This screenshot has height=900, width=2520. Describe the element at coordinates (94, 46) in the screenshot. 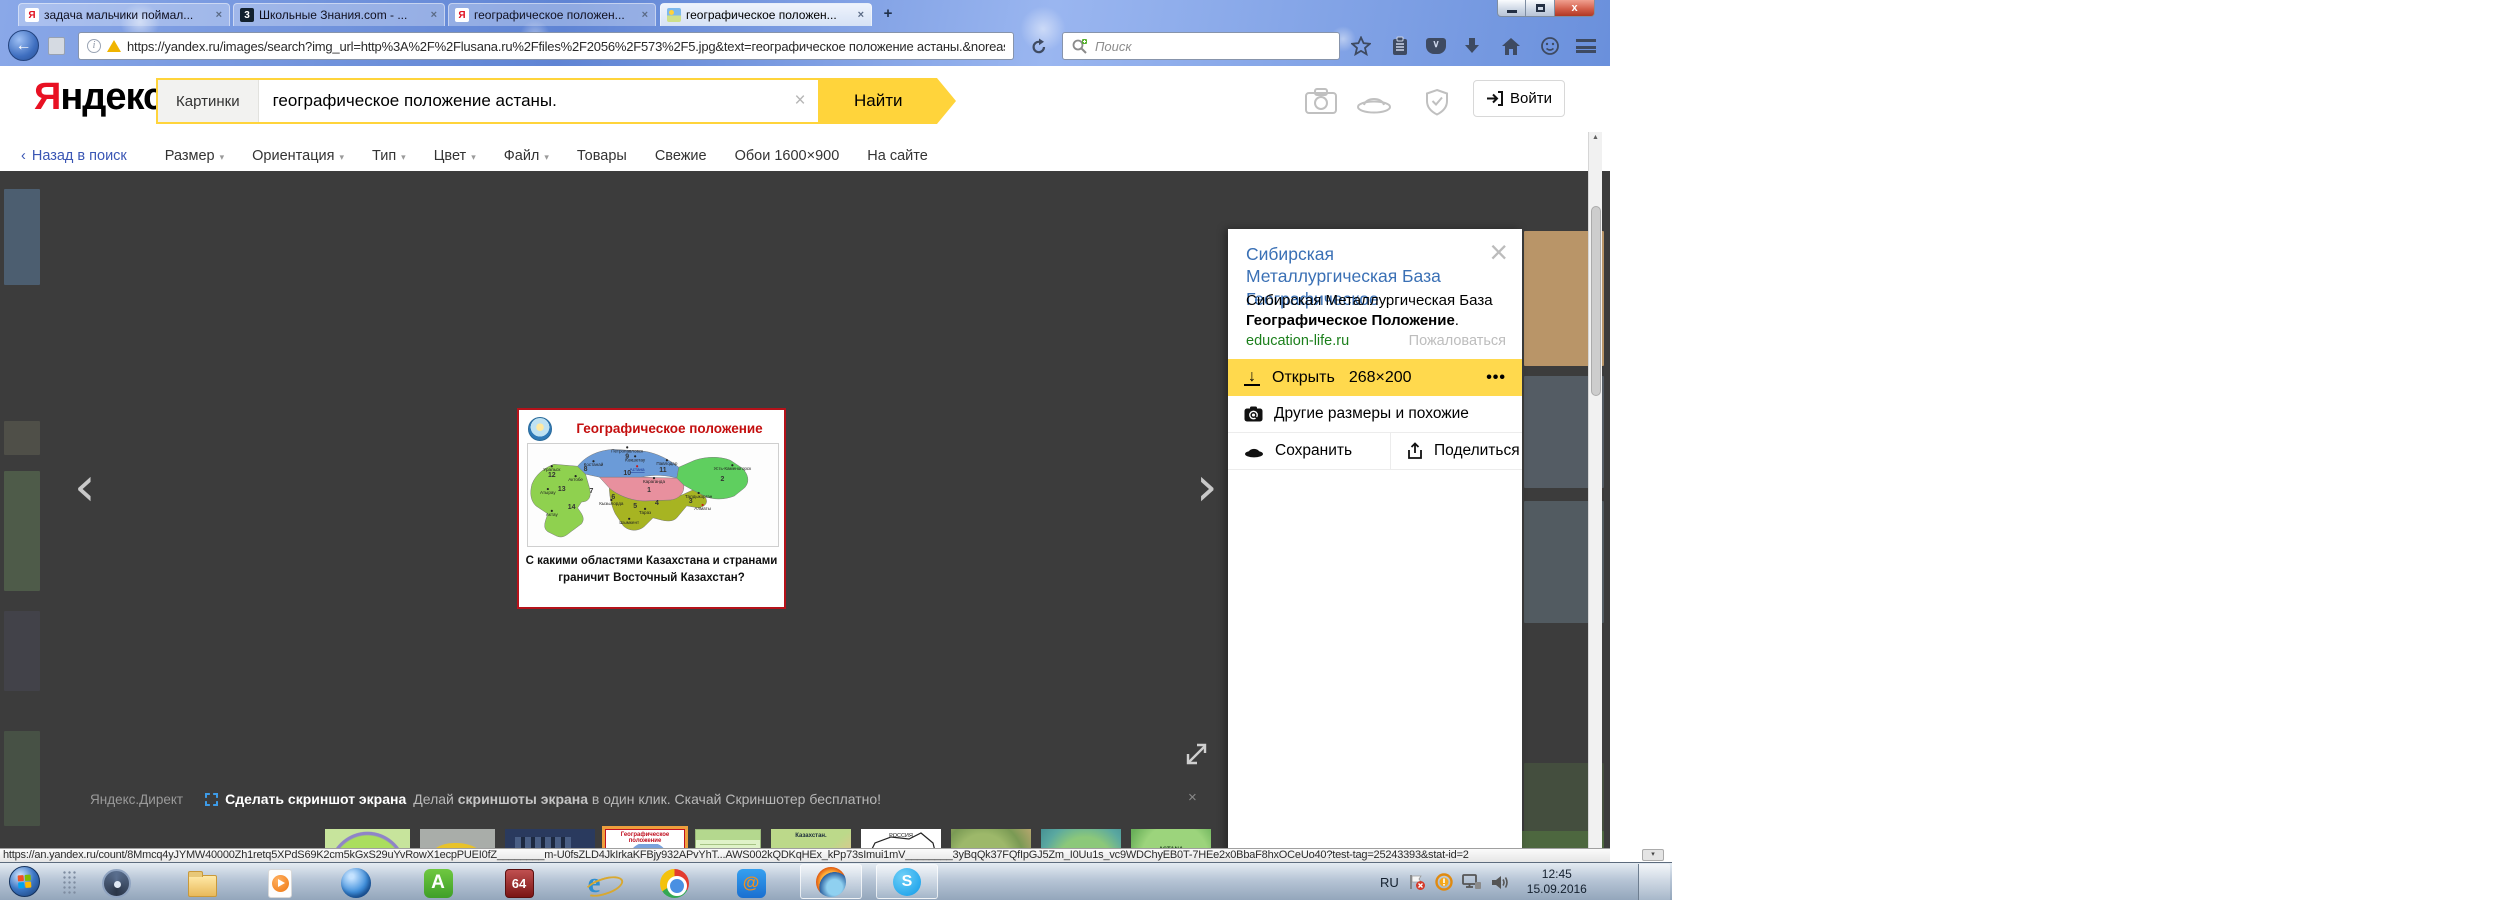

I see `site-info-icon: i` at that location.